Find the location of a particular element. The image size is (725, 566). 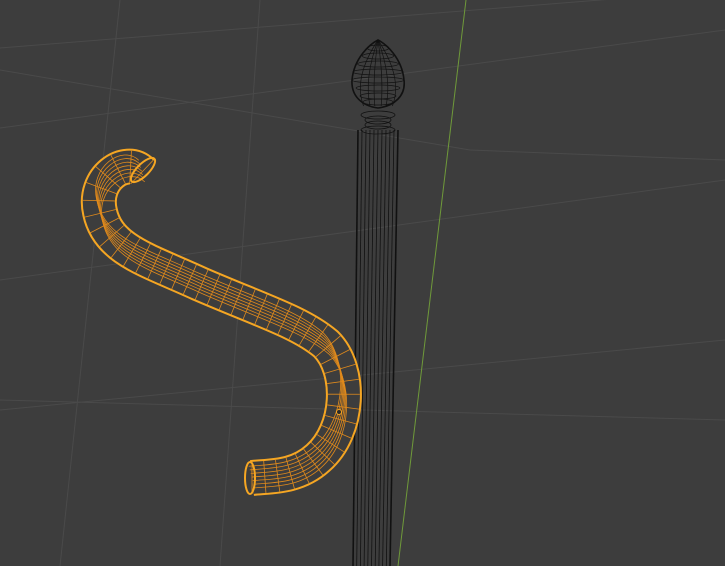

pole-wireframe is located at coordinates (378, 302).